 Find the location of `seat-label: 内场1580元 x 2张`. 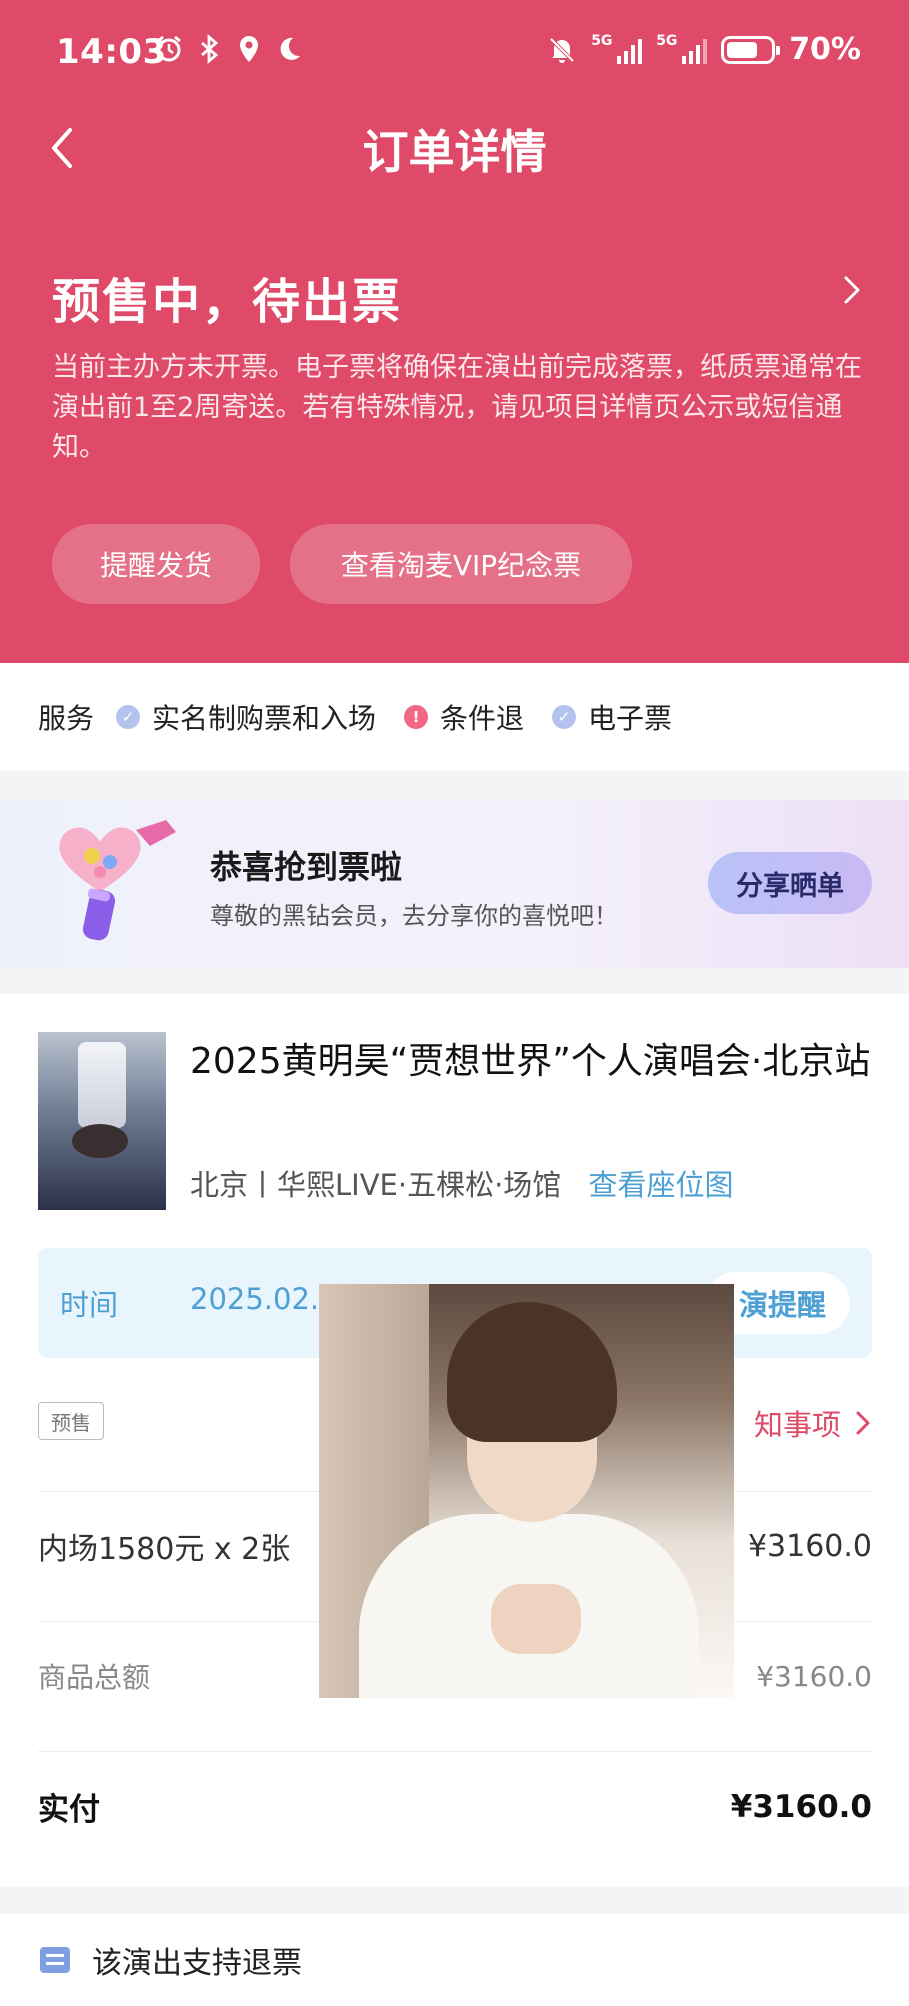

seat-label: 内场1580元 x 2张 is located at coordinates (164, 1549).